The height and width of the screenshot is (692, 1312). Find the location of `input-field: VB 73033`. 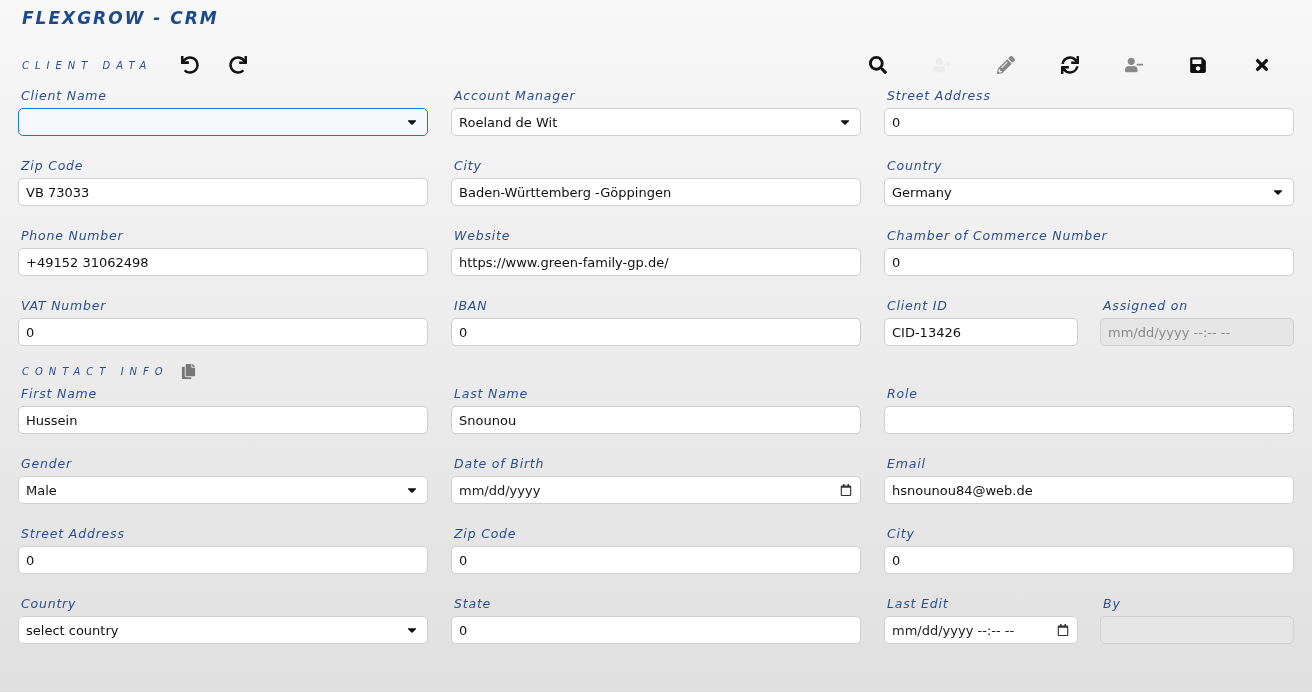

input-field: VB 73033 is located at coordinates (223, 192).